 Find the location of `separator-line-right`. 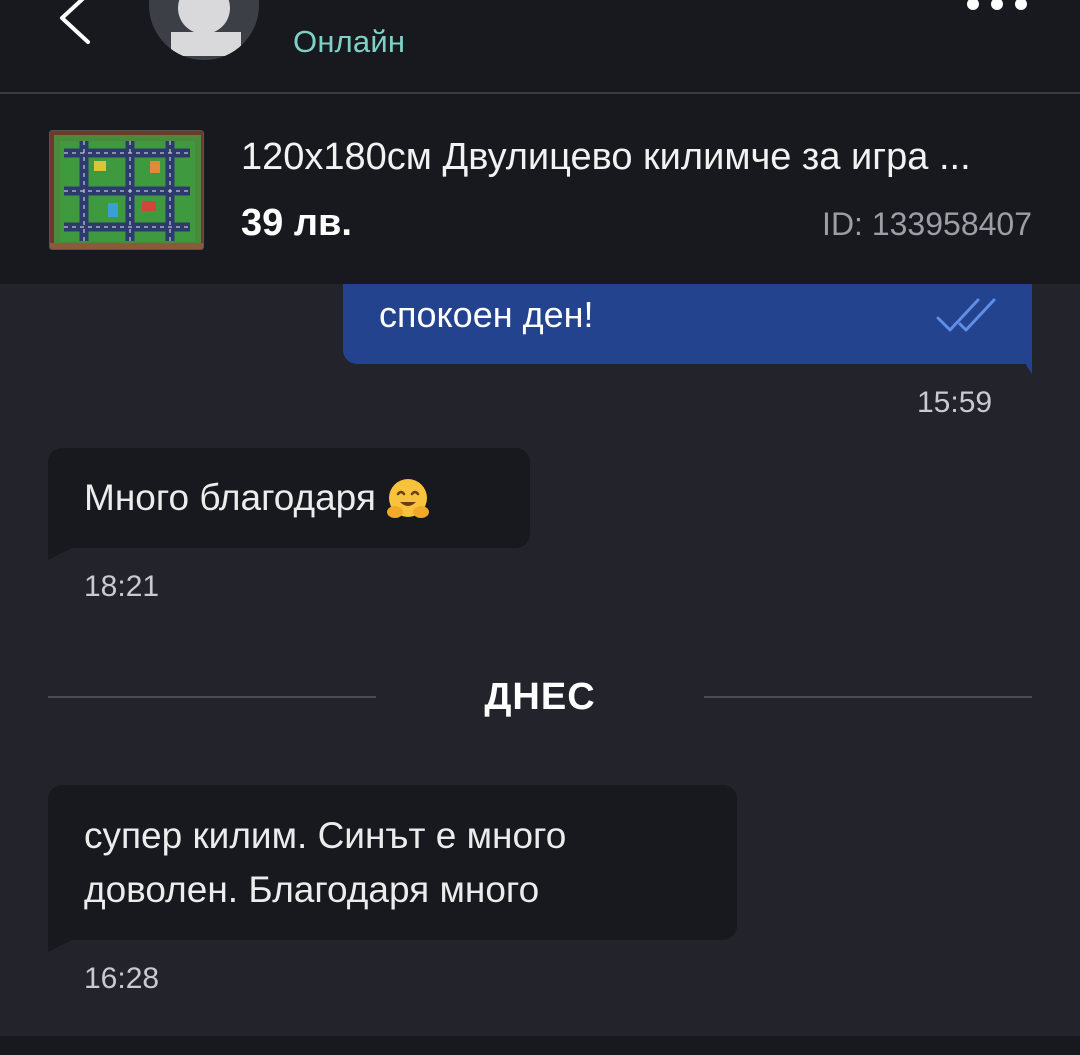

separator-line-right is located at coordinates (868, 697).